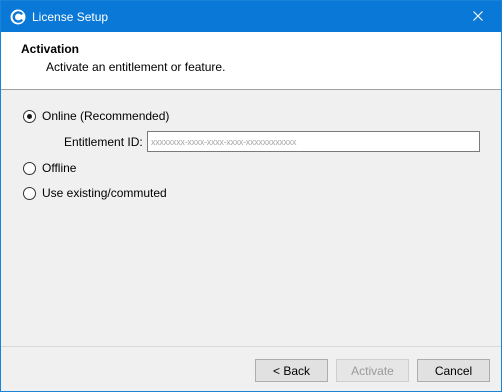  What do you see at coordinates (372, 370) in the screenshot?
I see `activate-button: Activate` at bounding box center [372, 370].